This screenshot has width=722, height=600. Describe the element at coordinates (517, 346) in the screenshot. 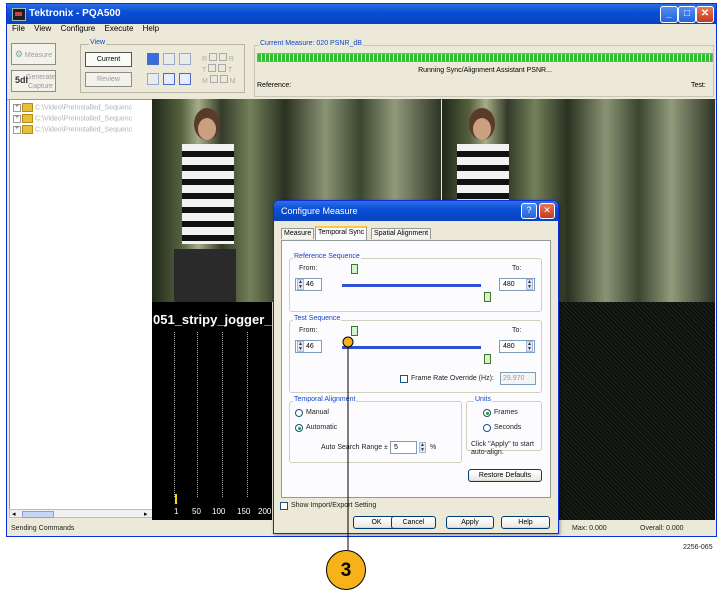

I see `test-to-spinner: 480 ▲ ▼` at that location.